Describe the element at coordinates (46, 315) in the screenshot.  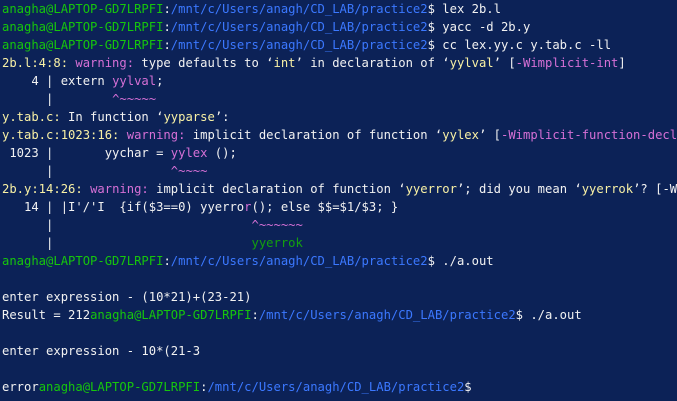
I see `terminal-text-segment: Result = 212` at that location.